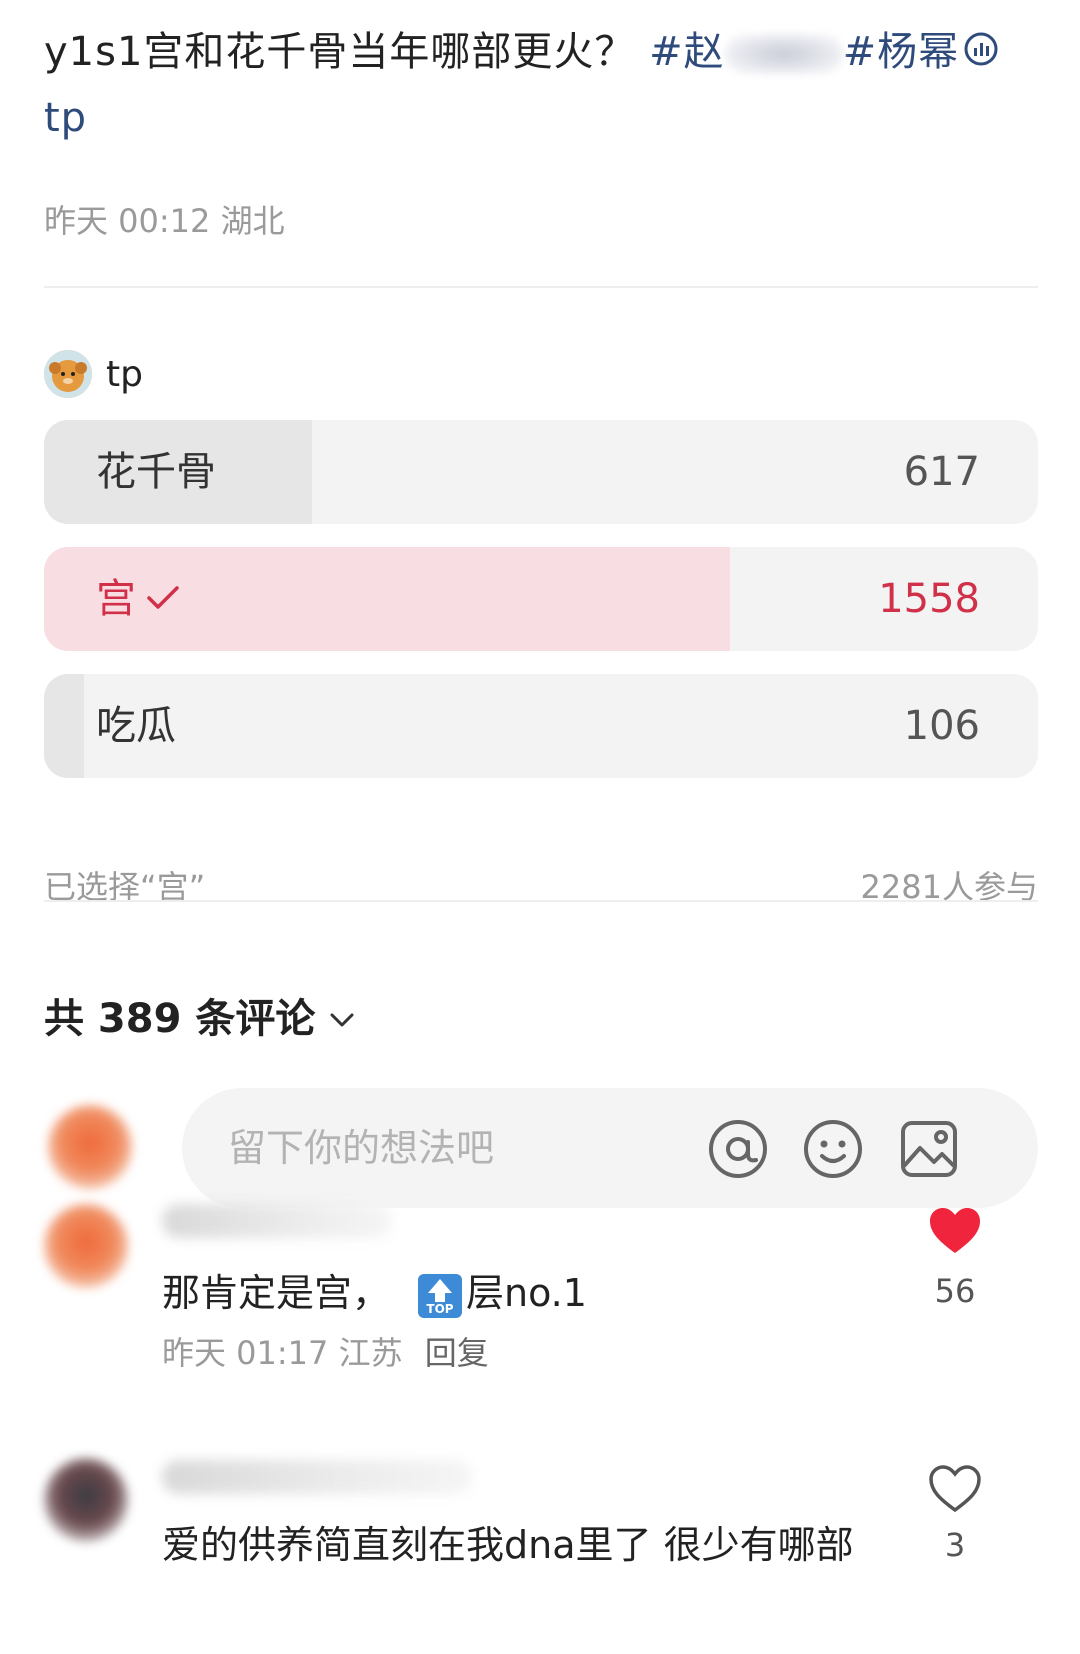 This screenshot has height=1654, width=1080. Describe the element at coordinates (127, 221) in the screenshot. I see `post-time: 昨天 00:12` at that location.